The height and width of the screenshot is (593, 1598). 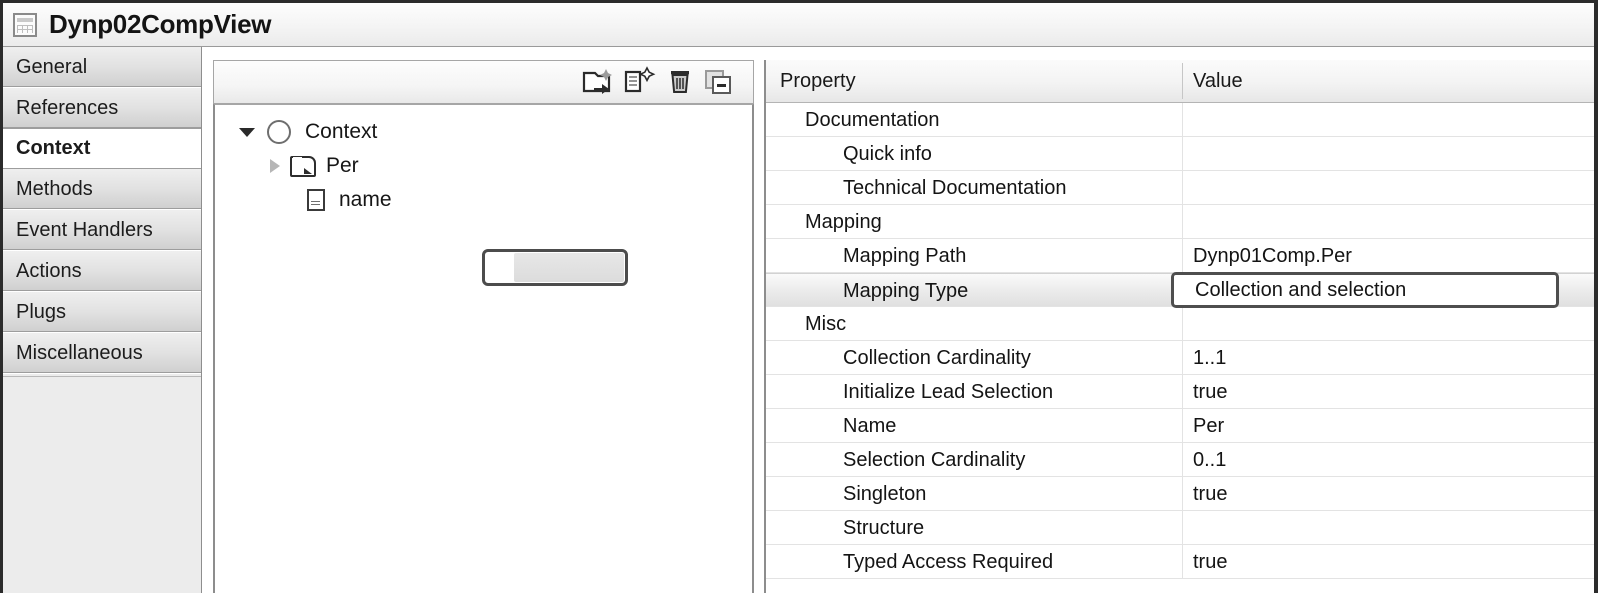 What do you see at coordinates (555, 267) in the screenshot?
I see `tree-item-per-selection-border` at bounding box center [555, 267].